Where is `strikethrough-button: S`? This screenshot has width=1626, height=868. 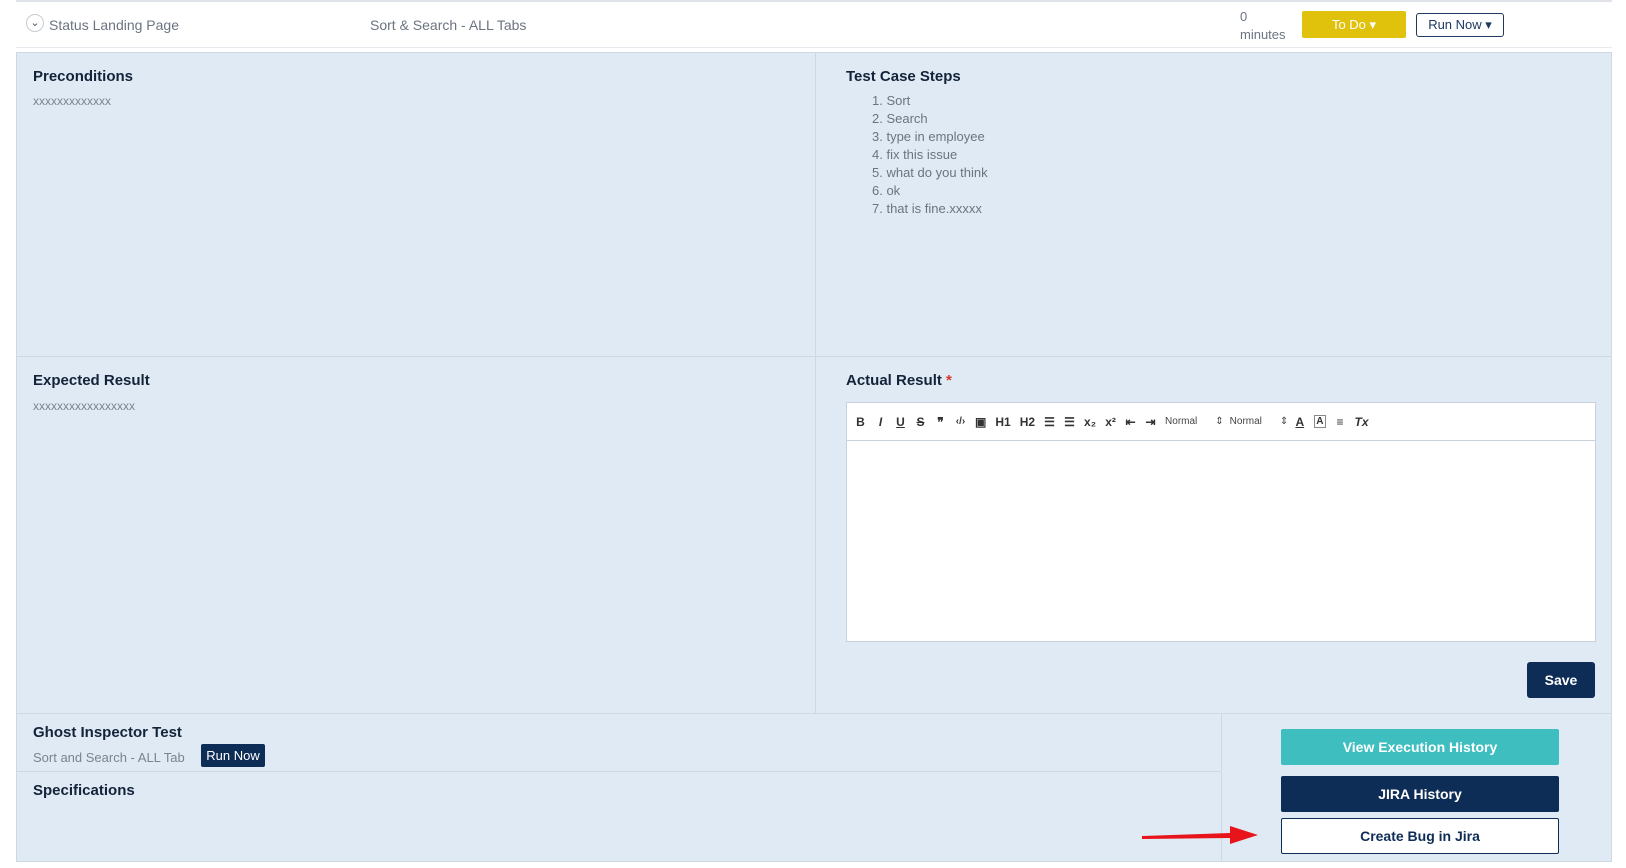
strikethrough-button: S is located at coordinates (920, 422).